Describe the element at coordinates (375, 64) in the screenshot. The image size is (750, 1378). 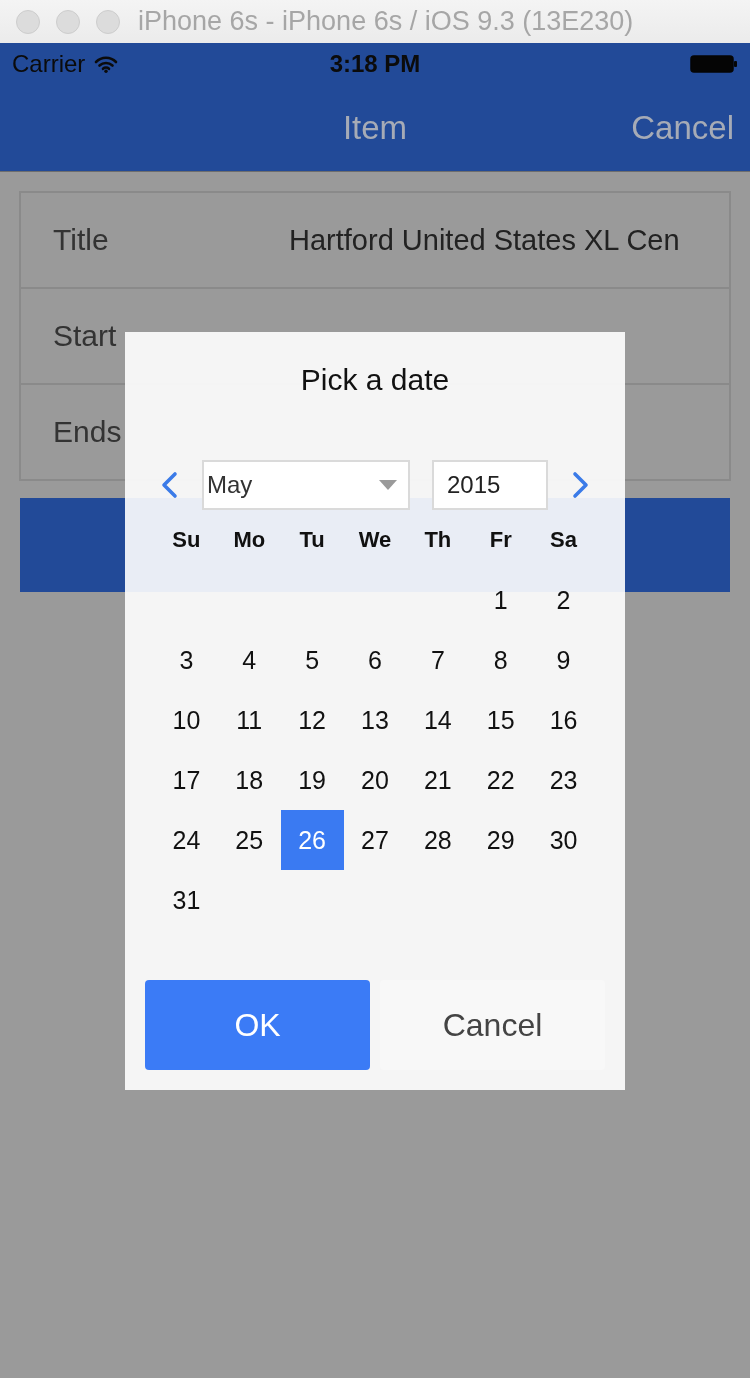
I see `status-time: 3:18 PM` at that location.